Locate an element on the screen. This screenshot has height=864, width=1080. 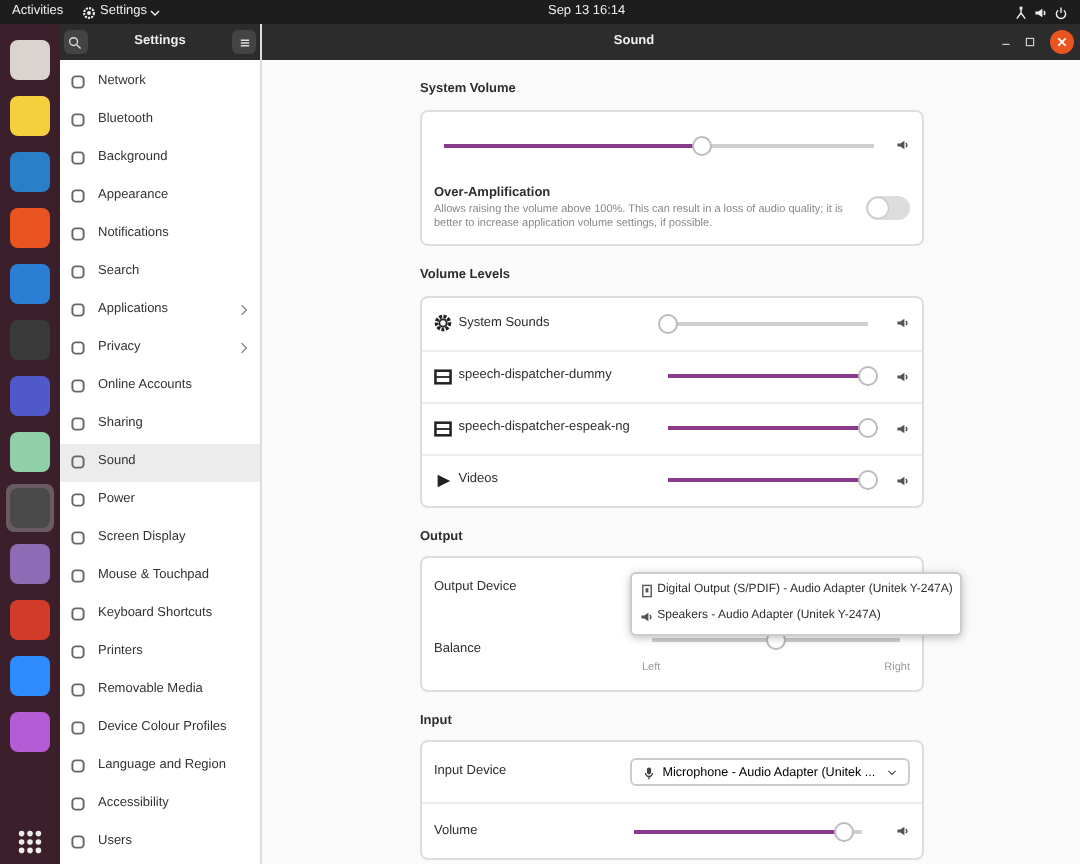
close-icon is located at coordinates (1061, 42).